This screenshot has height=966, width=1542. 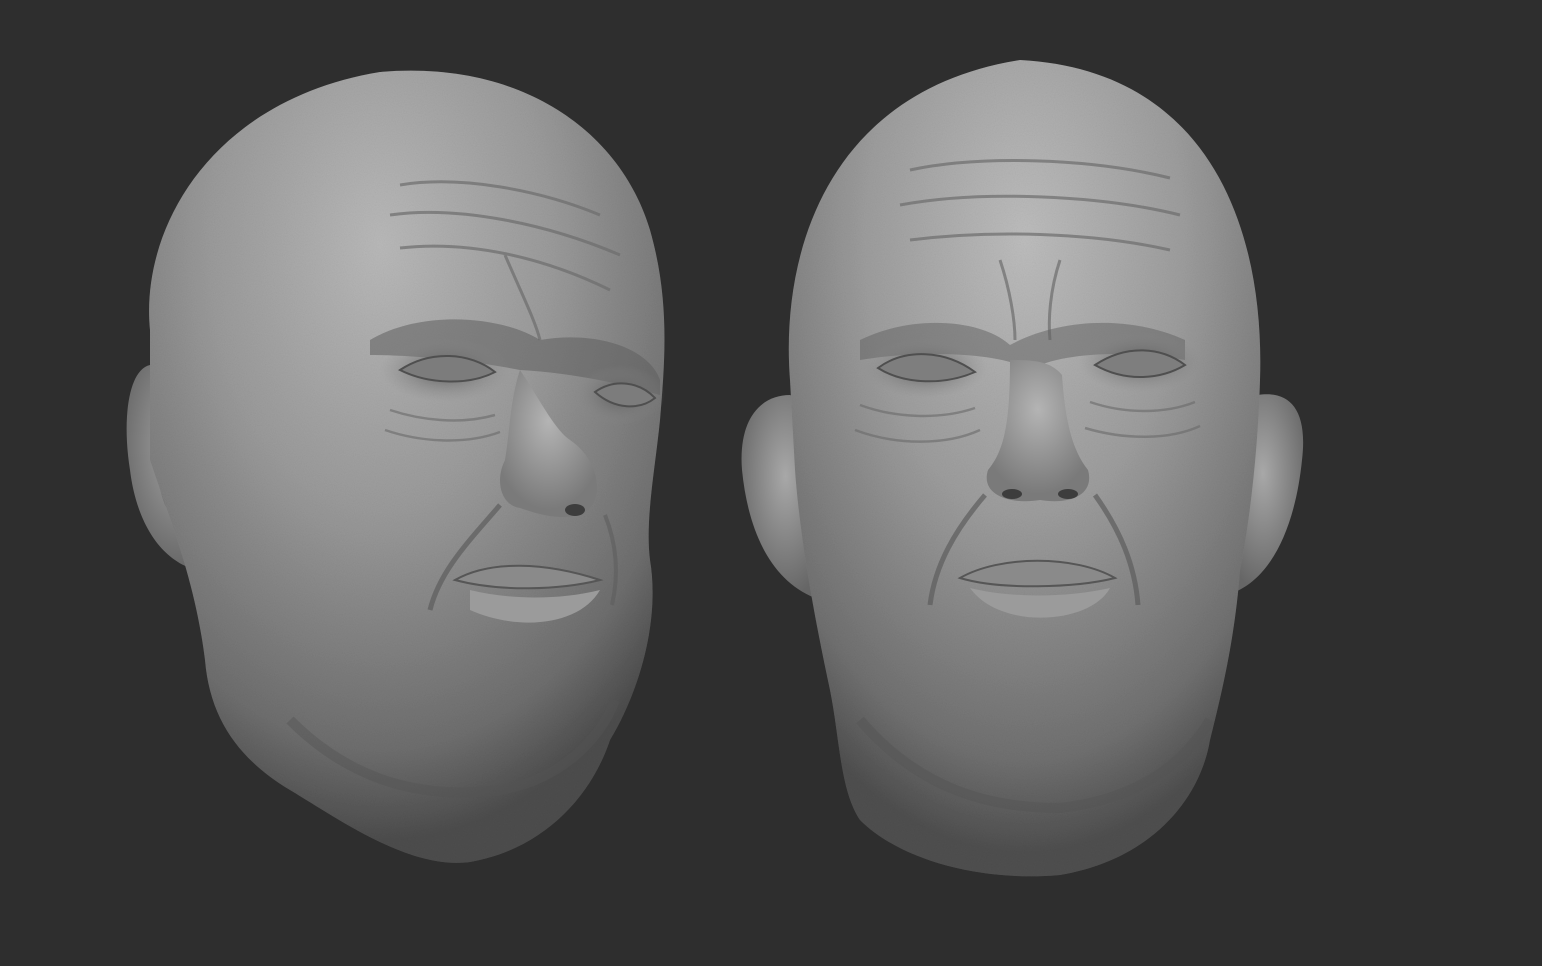 I want to click on nostril-left-b, so click(x=1012, y=494).